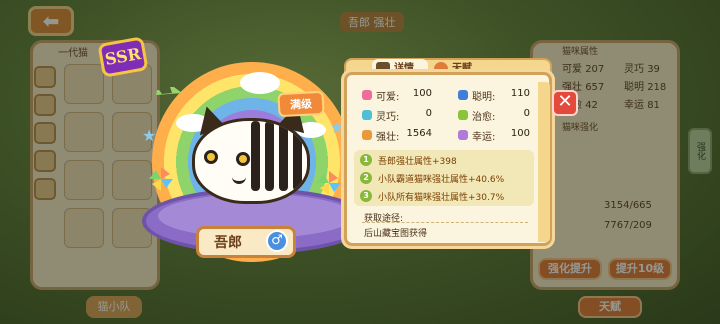 The height and width of the screenshot is (324, 720). What do you see at coordinates (520, 133) in the screenshot?
I see `stat-luck-value: 100` at bounding box center [520, 133].